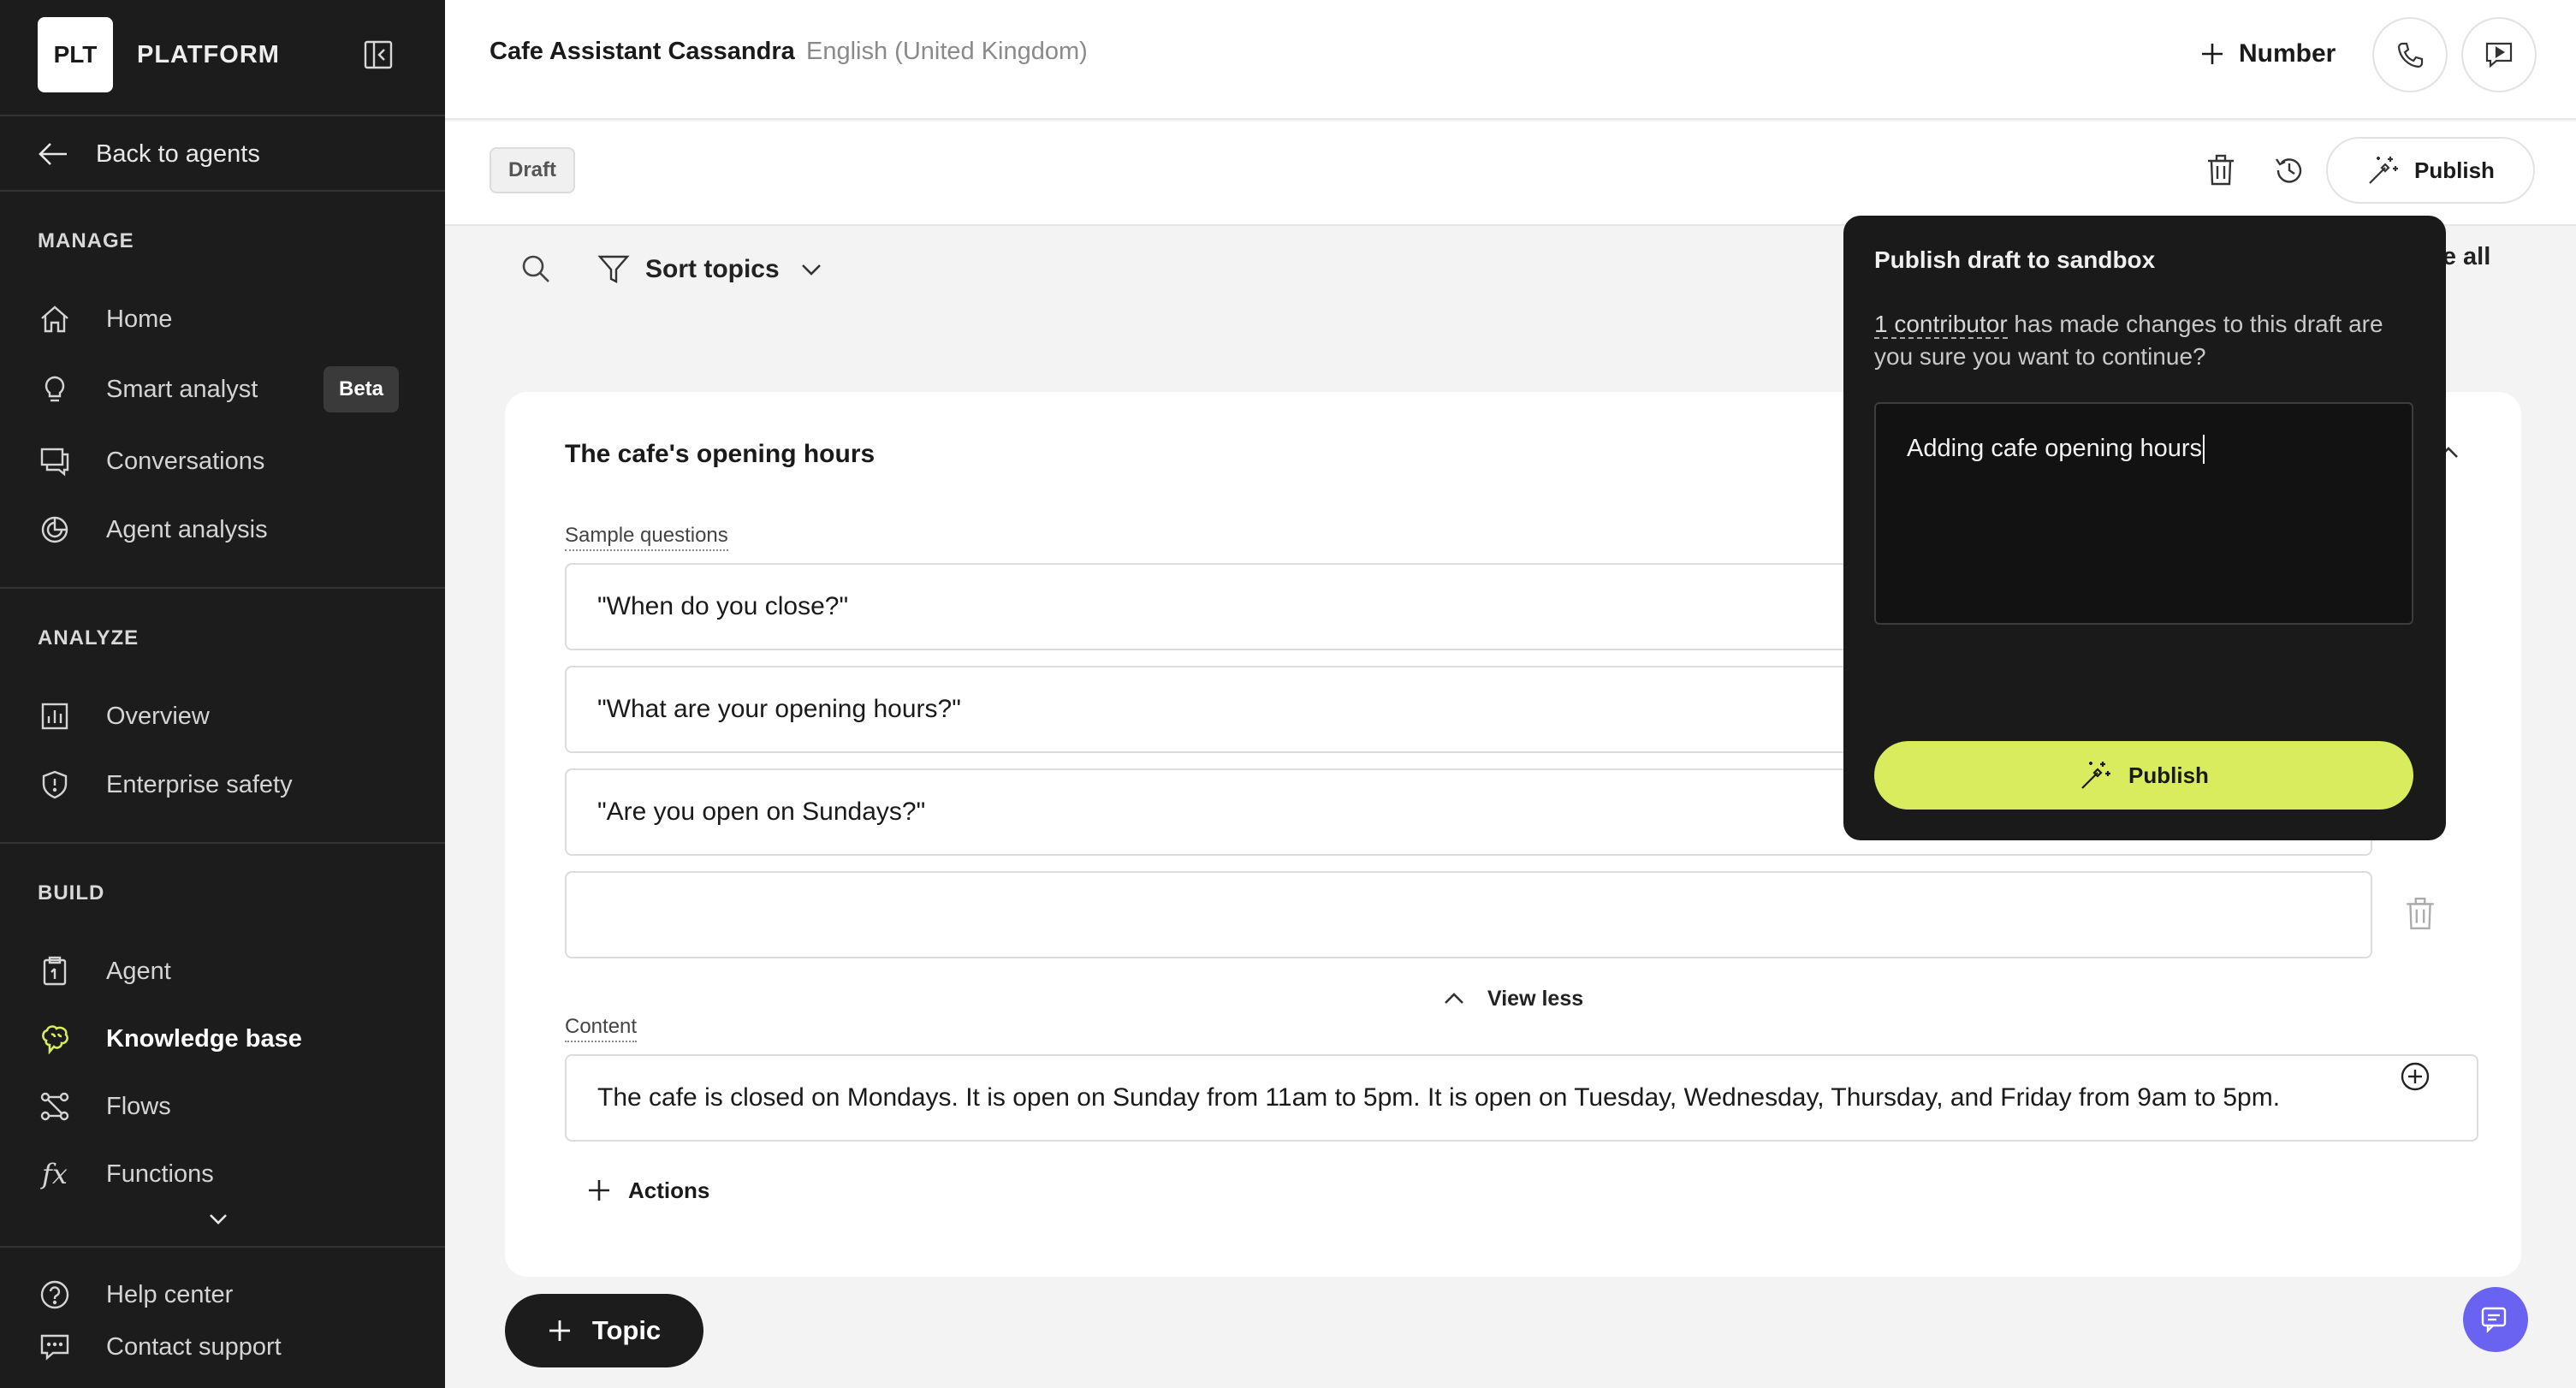 Image resolution: width=2576 pixels, height=1388 pixels. I want to click on confirm-publish-label: Publish, so click(2168, 775).